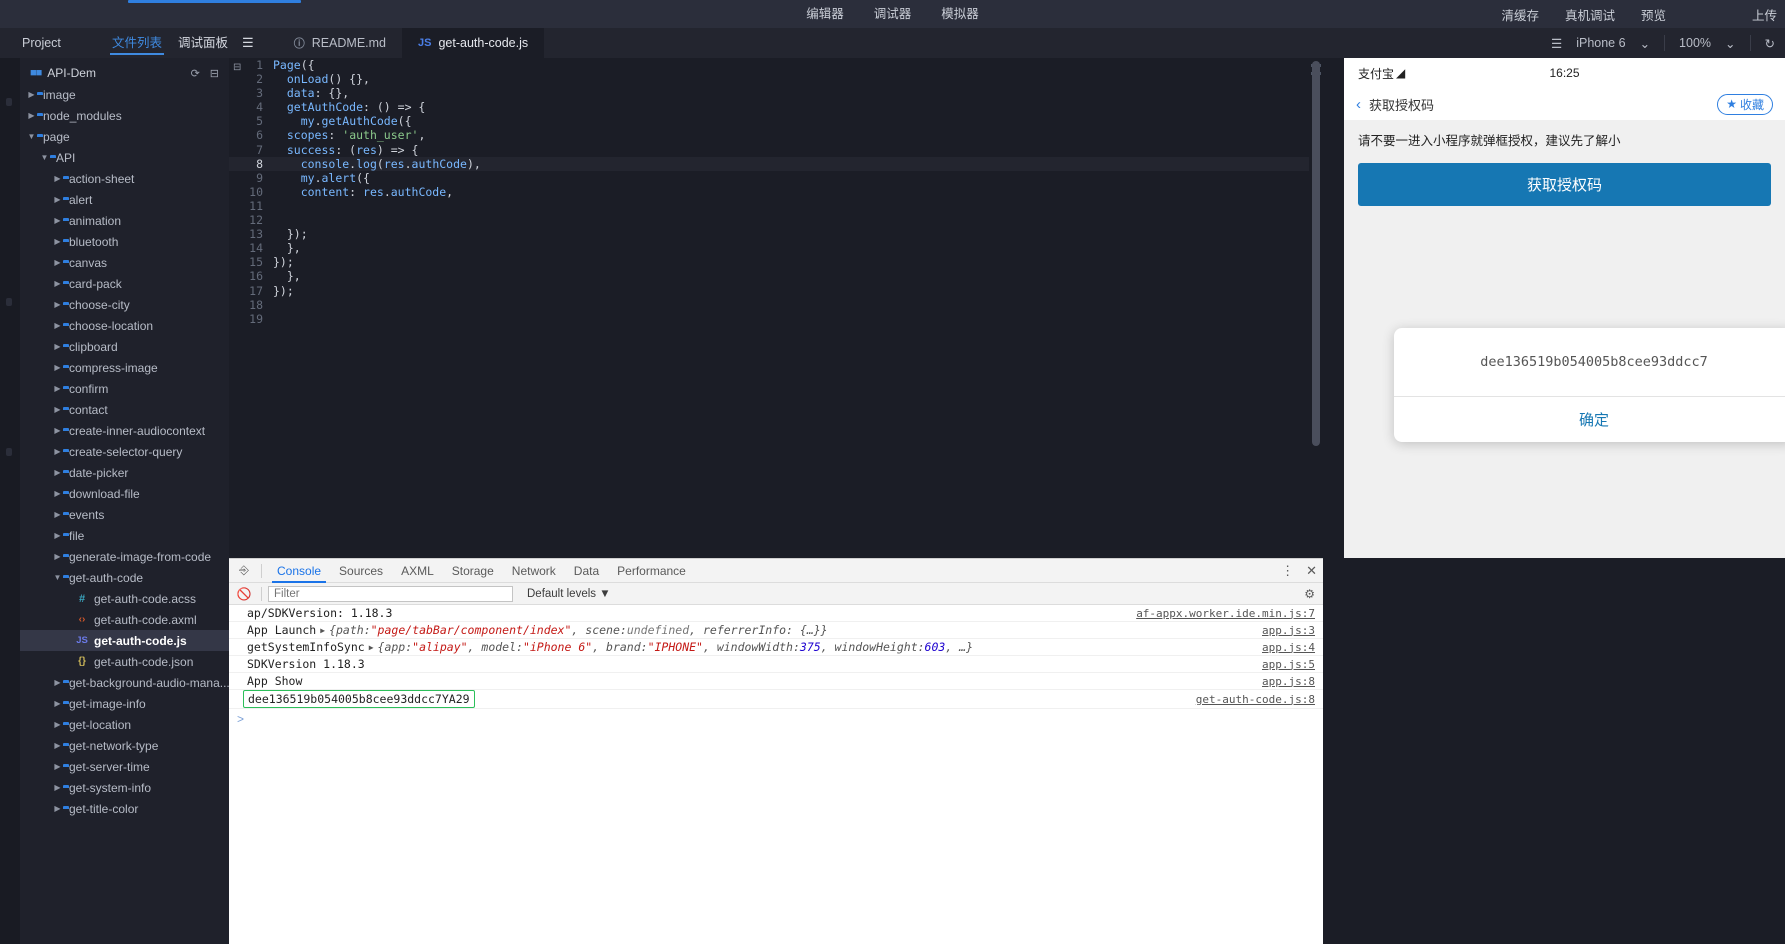 This screenshot has width=1785, height=944. I want to click on console-levels-dropdown: Default levels ▼, so click(569, 594).